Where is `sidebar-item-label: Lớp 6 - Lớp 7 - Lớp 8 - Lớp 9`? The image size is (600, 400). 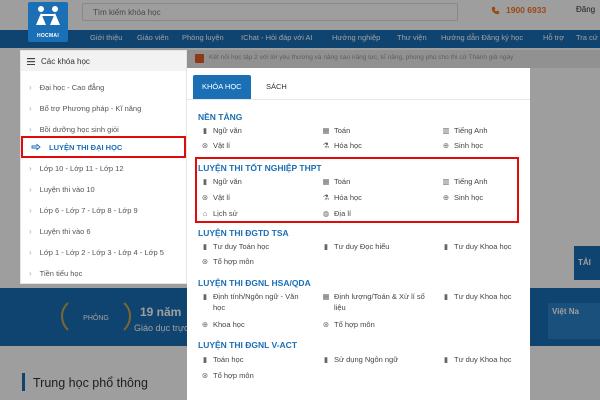
sidebar-item-label: Lớp 6 - Lớp 7 - Lớp 8 - Lớp 9 is located at coordinates (88, 210).